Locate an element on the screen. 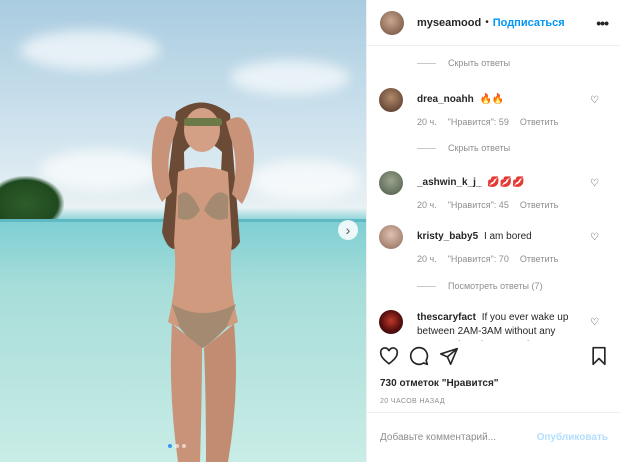 Image resolution: width=620 pixels, height=462 pixels. comment-text: 🔥🔥 is located at coordinates (492, 99).